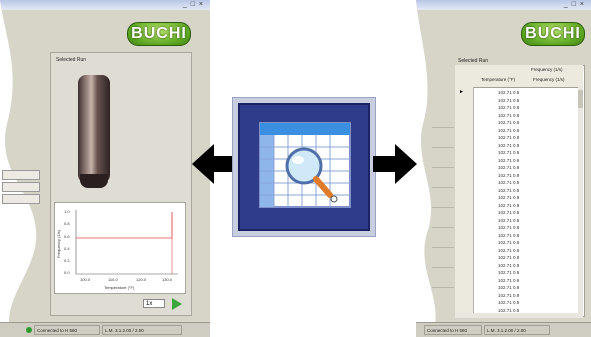 The height and width of the screenshot is (337, 591). What do you see at coordinates (580, 99) in the screenshot?
I see `grid-scroll-thumb` at bounding box center [580, 99].